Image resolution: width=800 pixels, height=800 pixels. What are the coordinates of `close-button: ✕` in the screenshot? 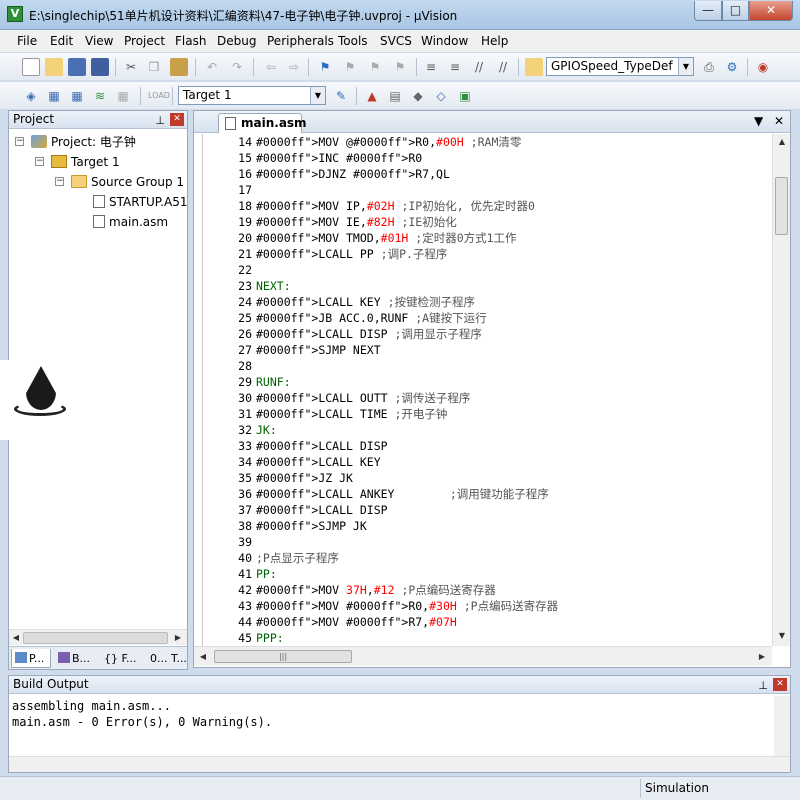 It's located at (771, 11).